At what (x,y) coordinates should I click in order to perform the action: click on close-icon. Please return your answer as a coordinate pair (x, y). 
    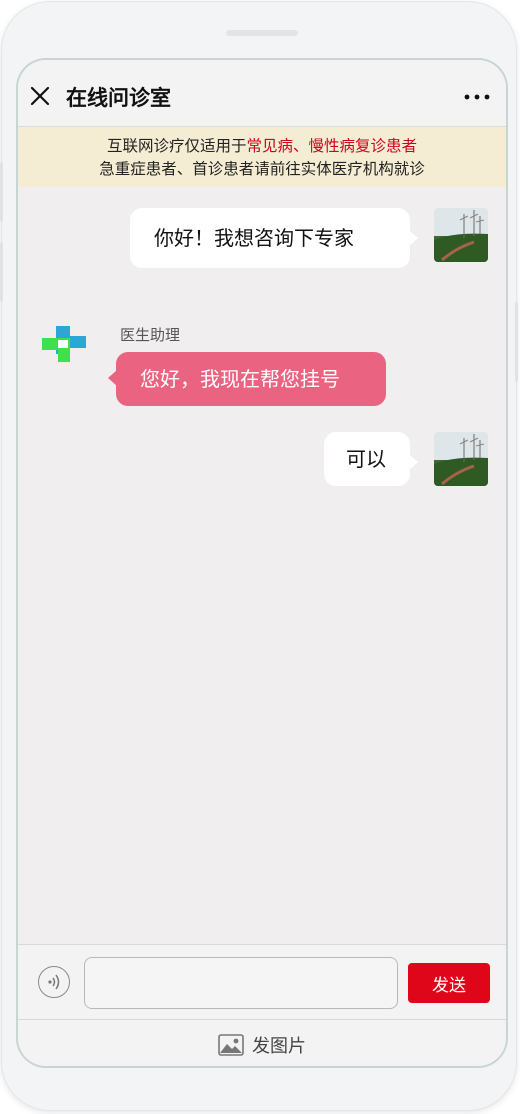
    Looking at the image, I should click on (40, 96).